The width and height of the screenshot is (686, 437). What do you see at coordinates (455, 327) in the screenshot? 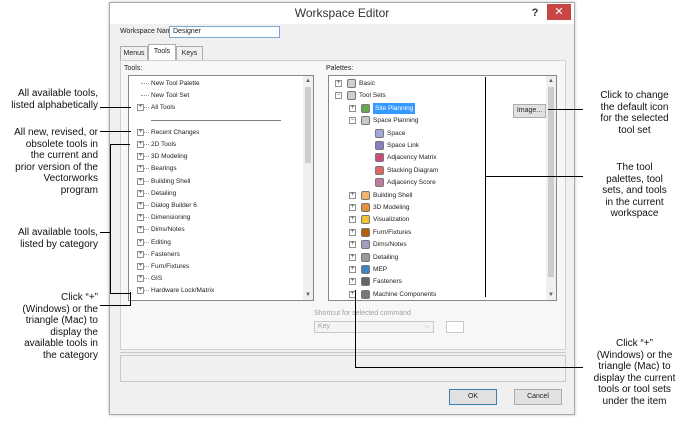
I see `shortcut-field` at bounding box center [455, 327].